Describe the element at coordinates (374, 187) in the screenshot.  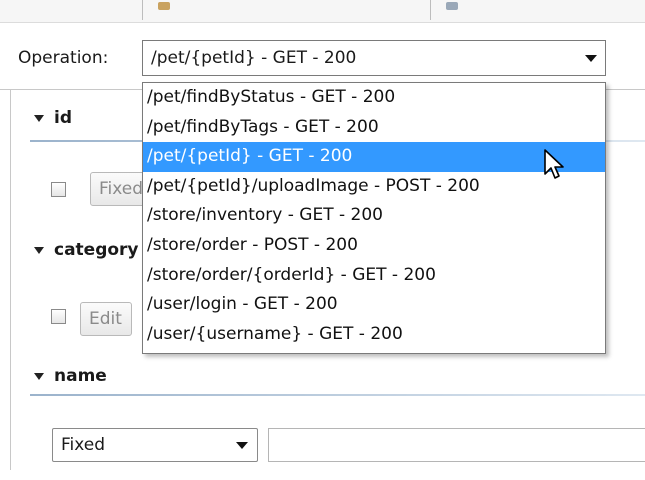
I see `dropdown-option: /pet/{petId}/uploadImage - POST - 200` at that location.